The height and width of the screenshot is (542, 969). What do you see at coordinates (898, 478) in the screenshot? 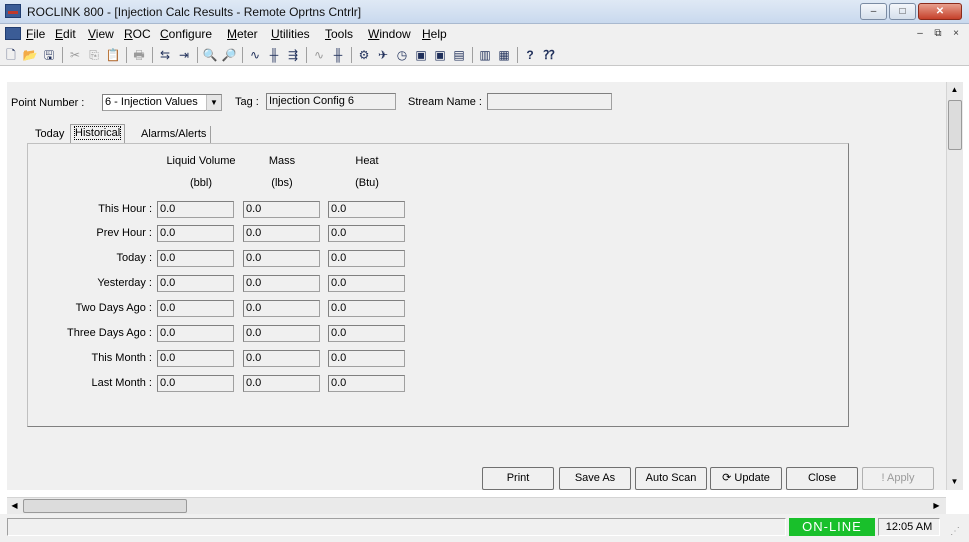
I see `apply-button: ! Apply` at bounding box center [898, 478].